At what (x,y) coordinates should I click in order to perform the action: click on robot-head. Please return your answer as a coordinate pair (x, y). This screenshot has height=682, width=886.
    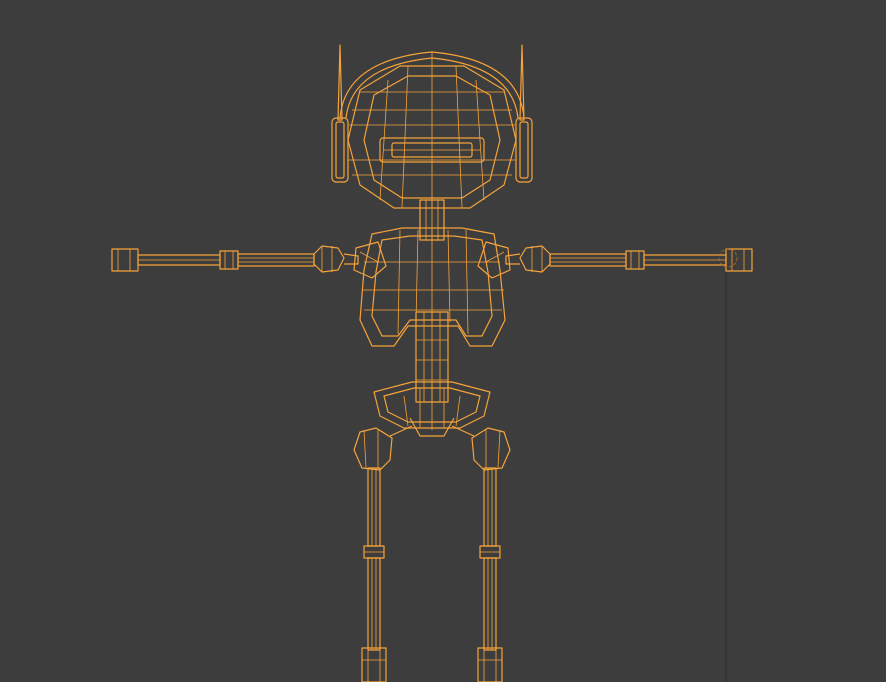
    Looking at the image, I should click on (432, 126).